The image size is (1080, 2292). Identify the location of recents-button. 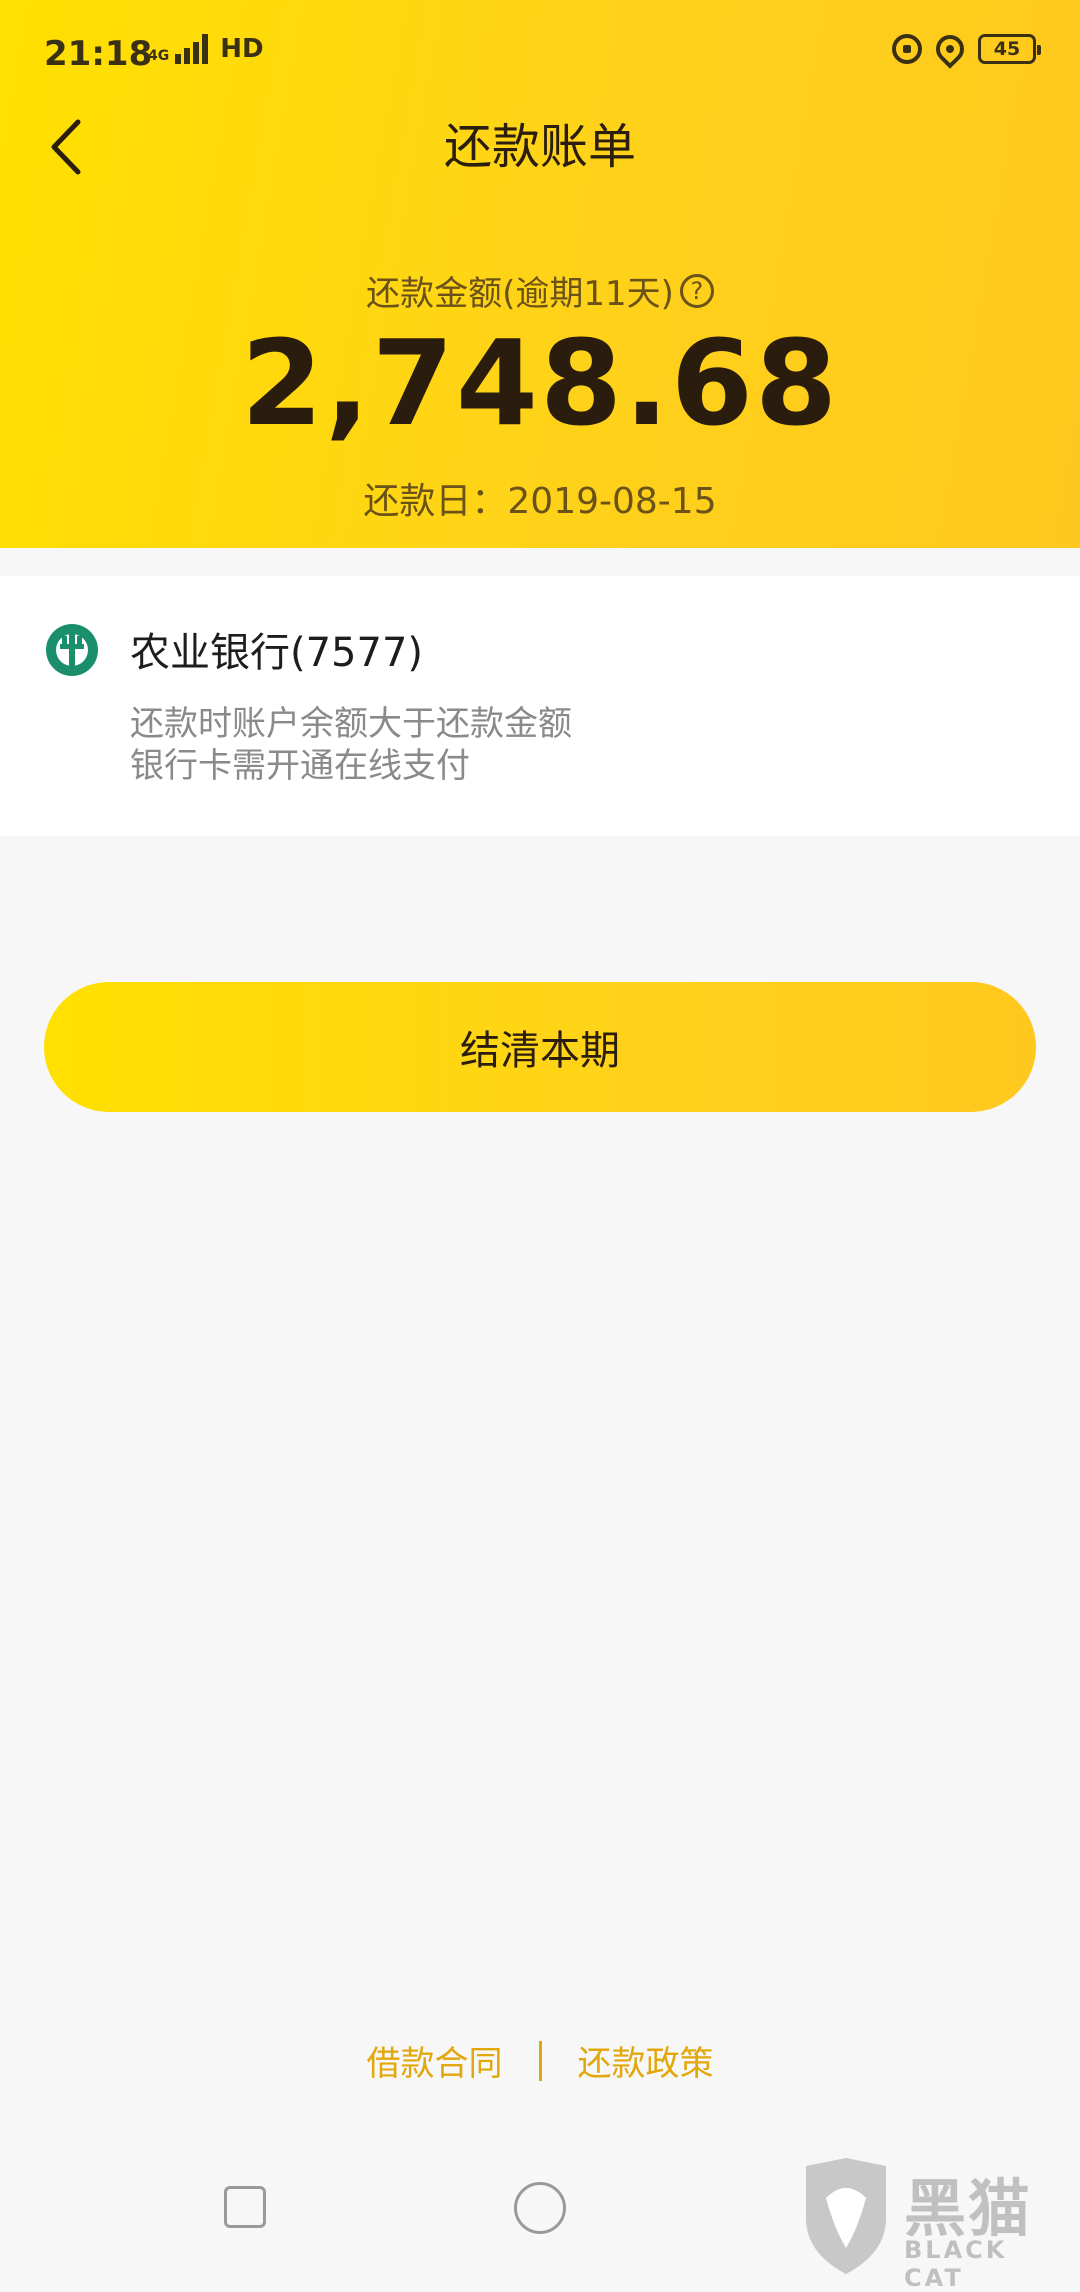
(245, 2207).